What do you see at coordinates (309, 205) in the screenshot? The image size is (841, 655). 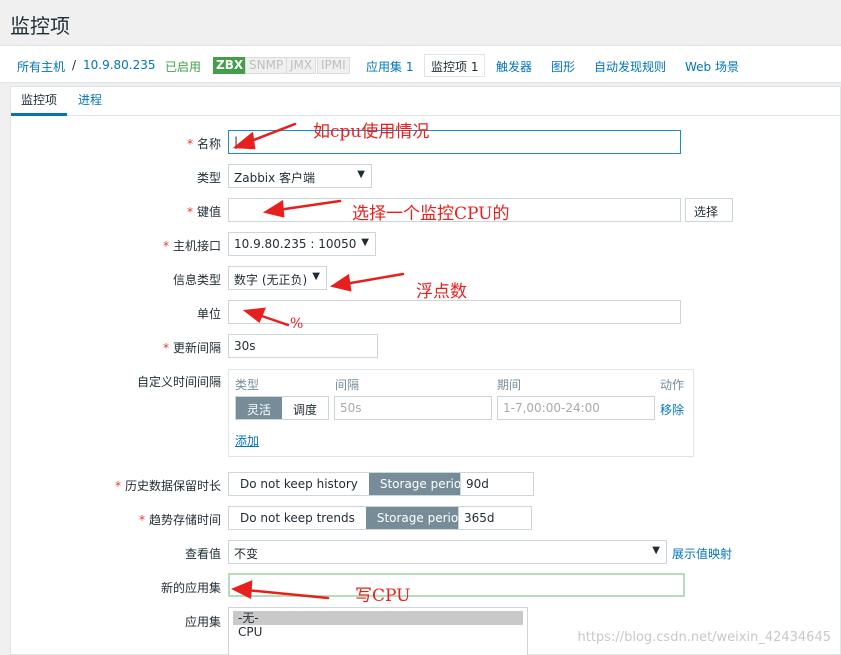 I see `arrow-to-key` at bounding box center [309, 205].